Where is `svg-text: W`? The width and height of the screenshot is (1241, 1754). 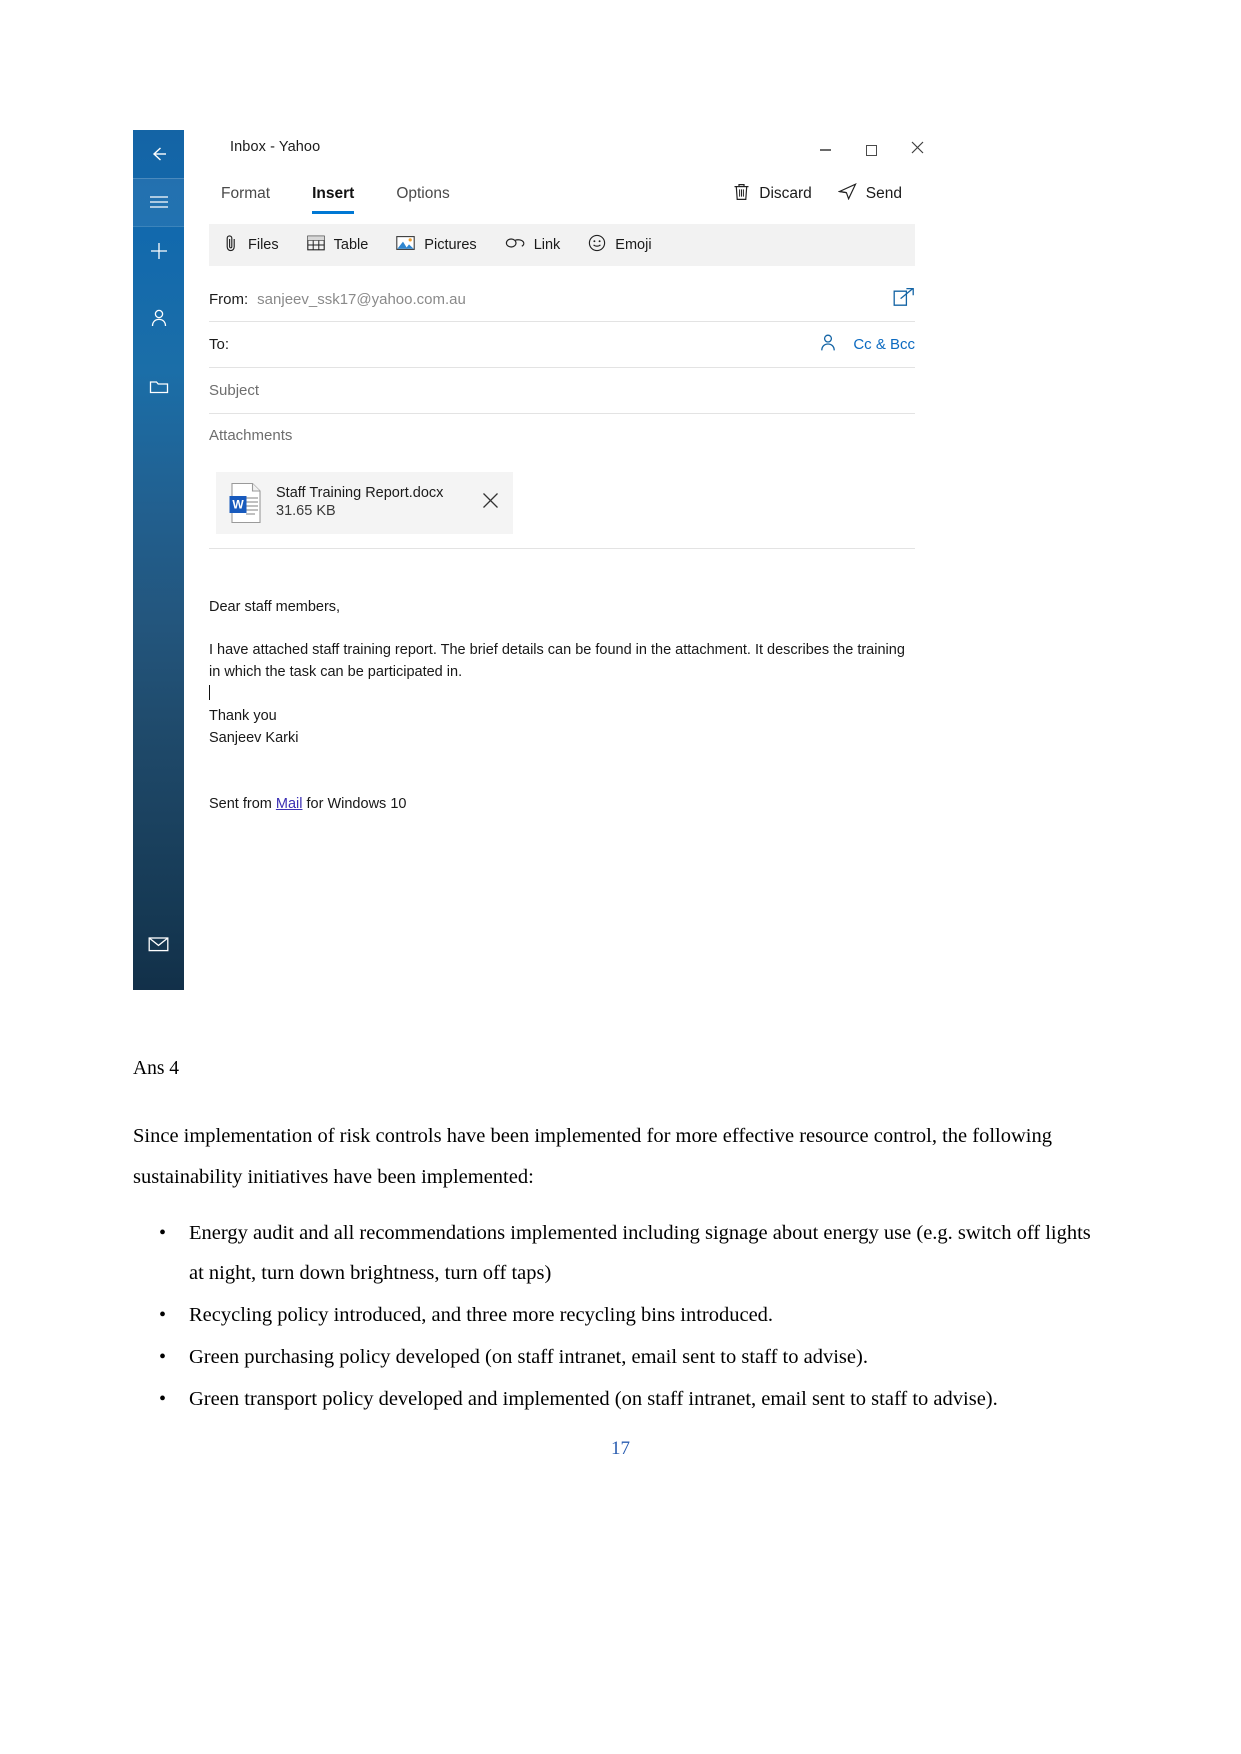 svg-text: W is located at coordinates (238, 505).